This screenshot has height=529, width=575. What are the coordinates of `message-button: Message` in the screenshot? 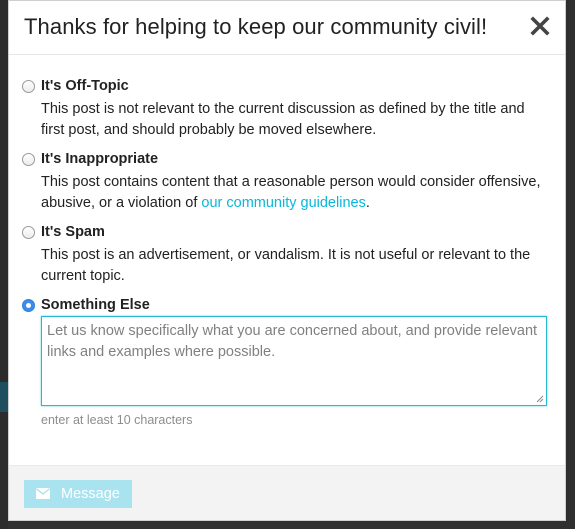 It's located at (78, 494).